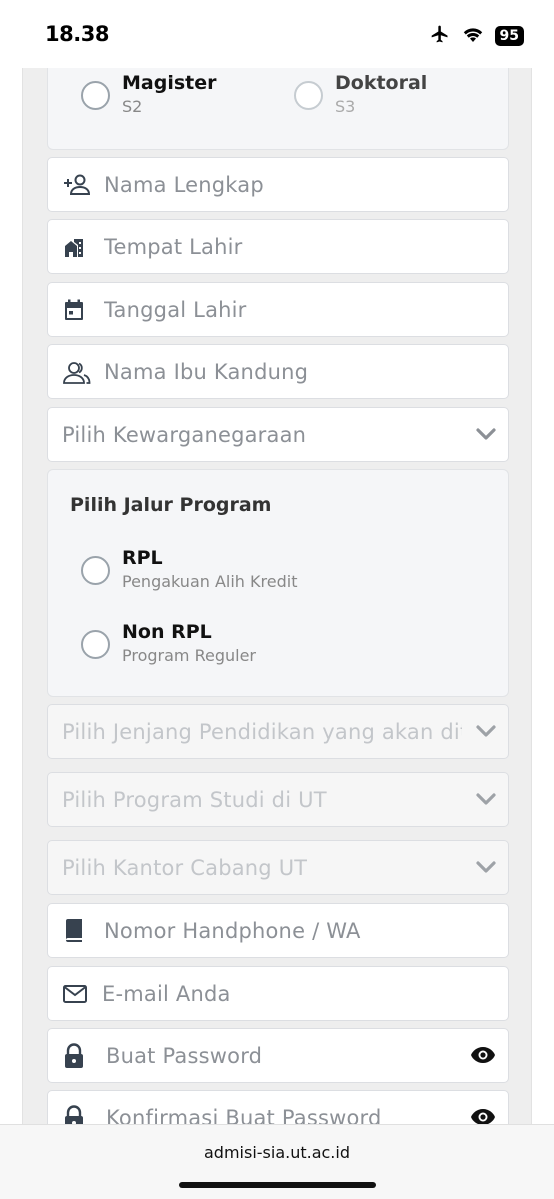  Describe the element at coordinates (168, 644) in the screenshot. I see `radio-non-rpl: Non RPL Program Reguler` at that location.